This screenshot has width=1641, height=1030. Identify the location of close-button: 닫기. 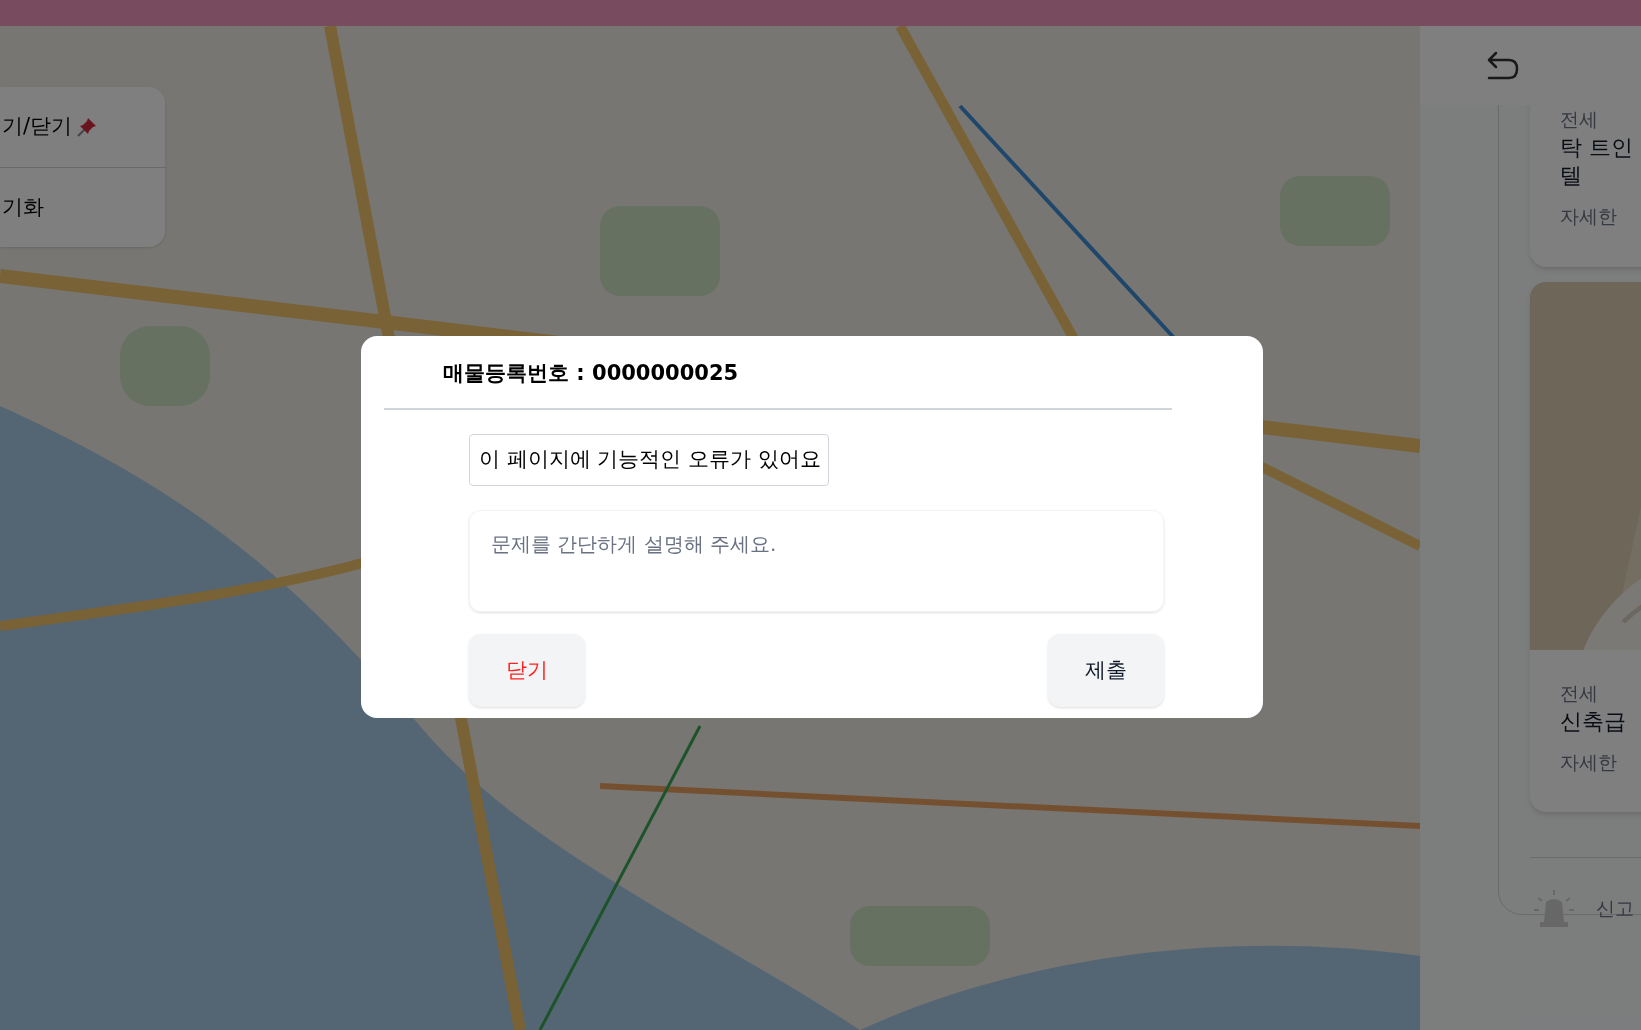
(527, 670).